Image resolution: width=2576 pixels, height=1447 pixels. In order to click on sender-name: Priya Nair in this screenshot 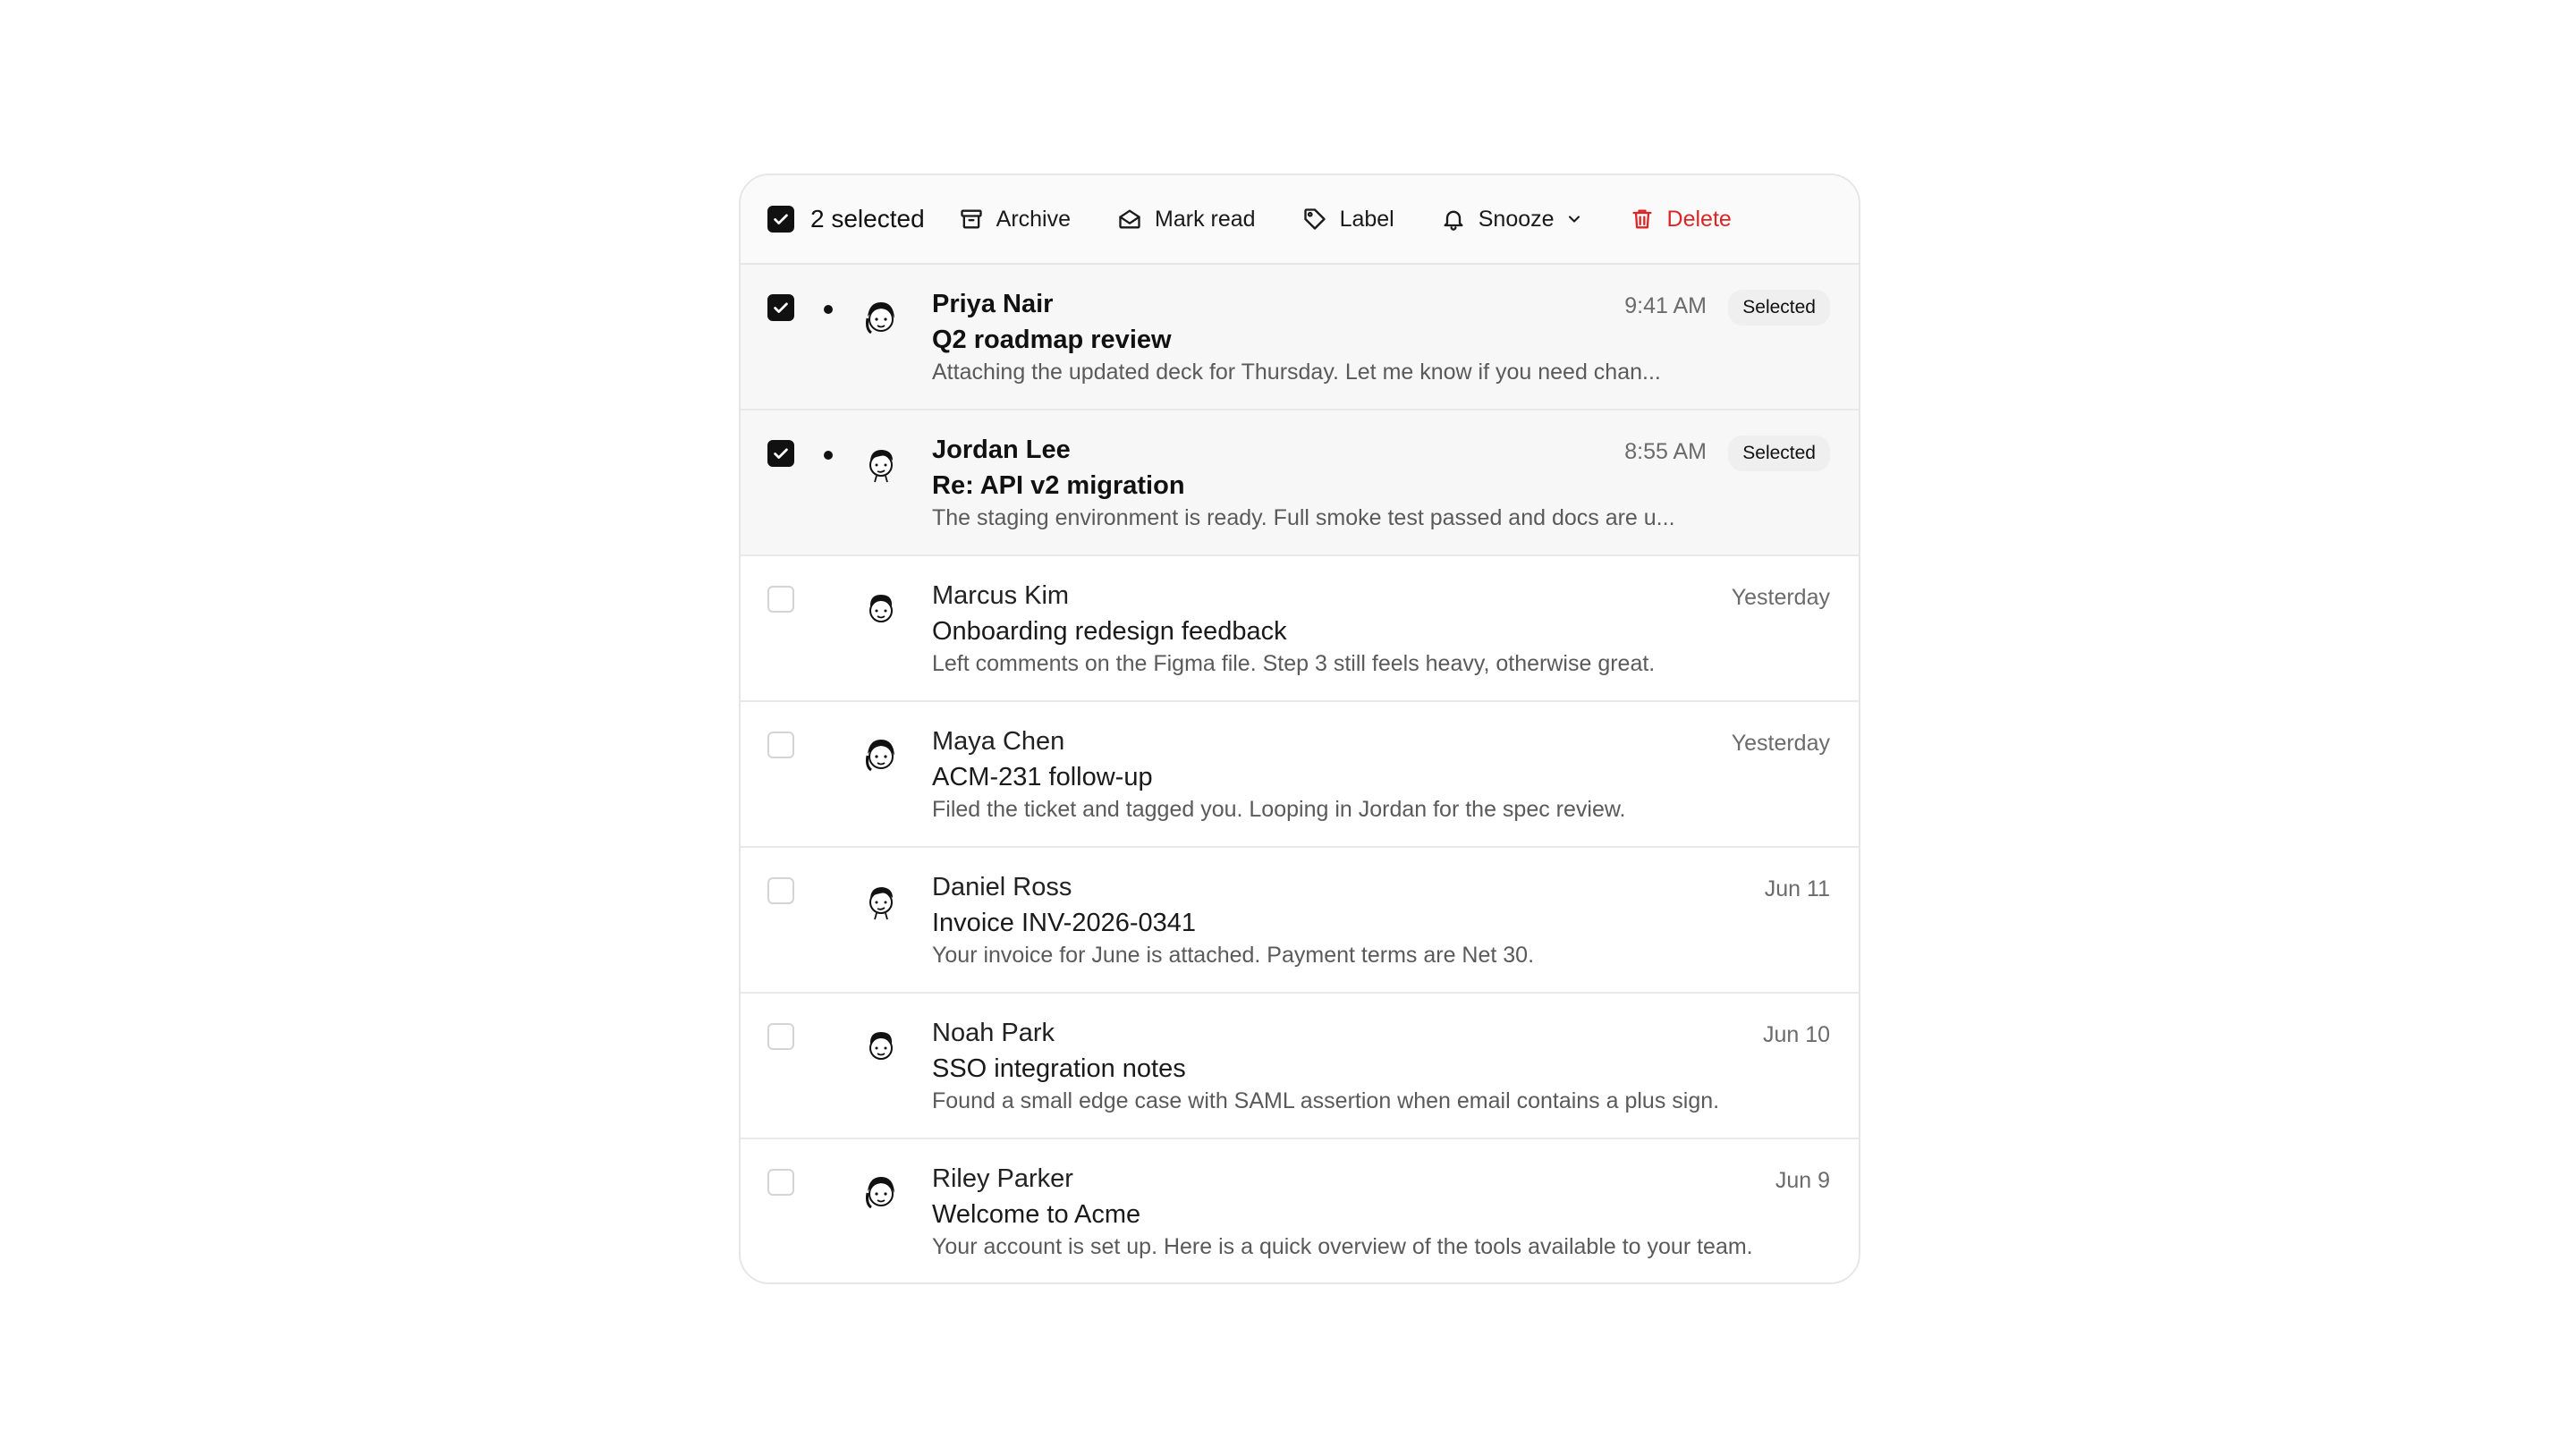, I will do `click(993, 304)`.